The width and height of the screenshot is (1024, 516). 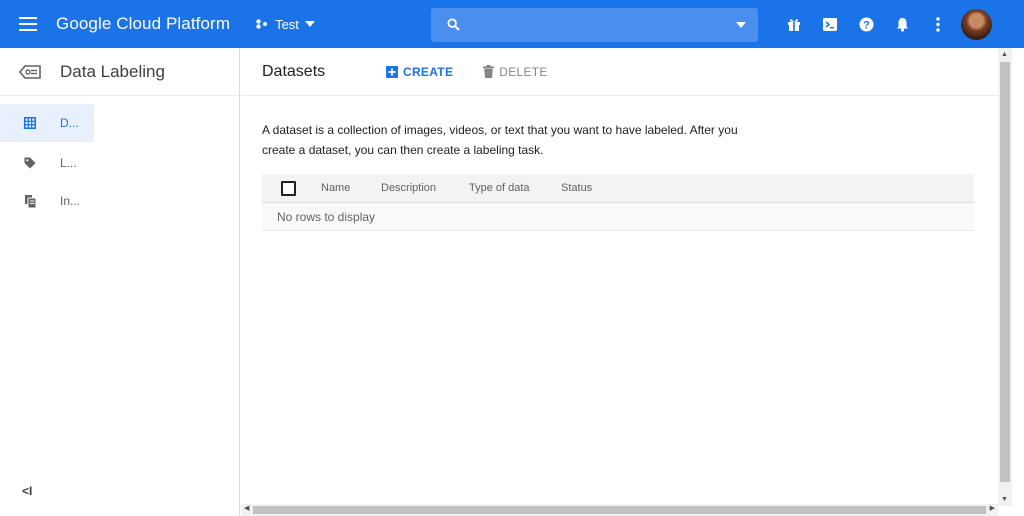 I want to click on scroll-down-arrow-icon: ▼, so click(x=1004, y=499).